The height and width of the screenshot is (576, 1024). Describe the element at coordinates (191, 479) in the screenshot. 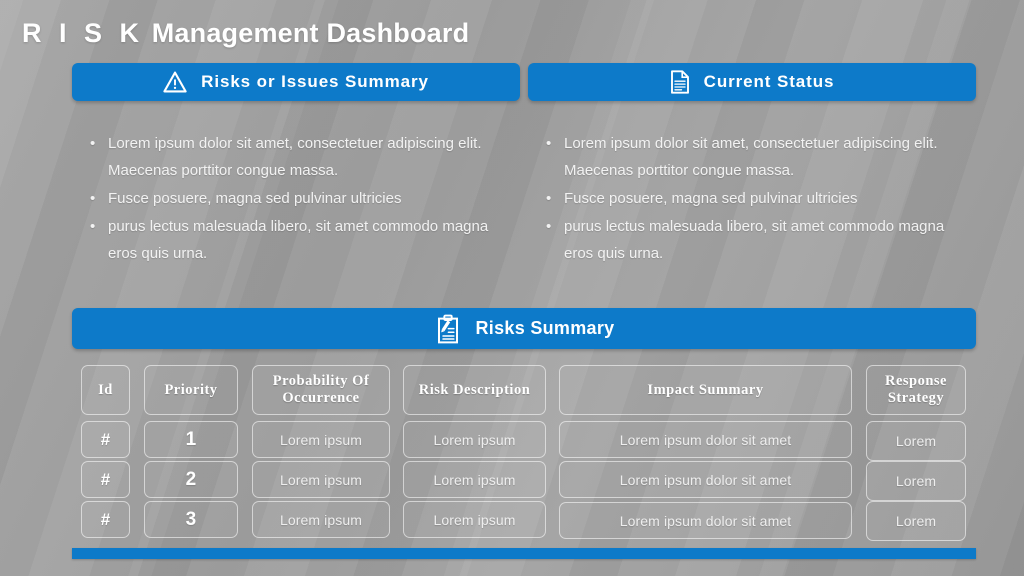

I see `table-cell-priority: 2` at that location.